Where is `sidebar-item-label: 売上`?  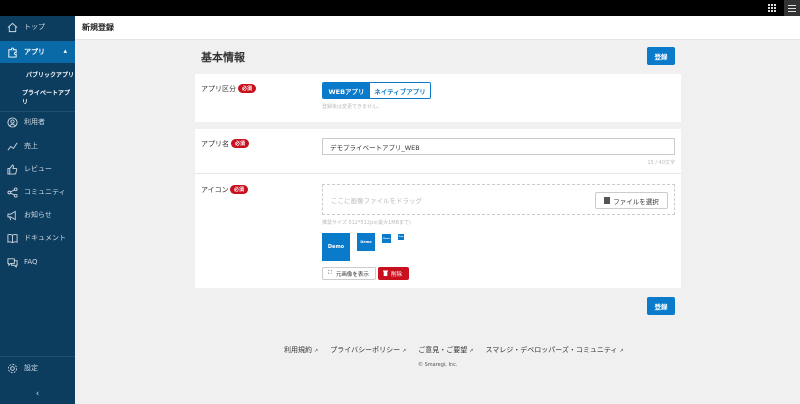
sidebar-item-label: 売上 is located at coordinates (31, 146).